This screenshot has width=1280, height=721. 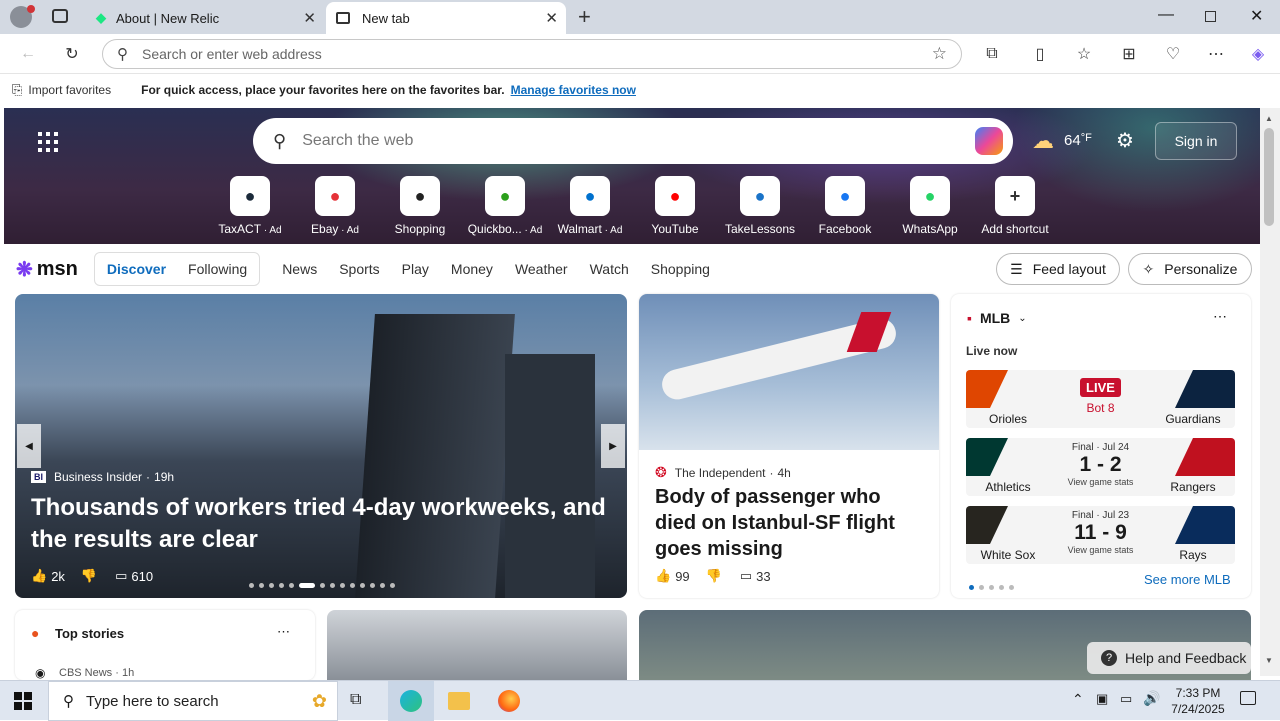 What do you see at coordinates (57, 269) in the screenshot?
I see `msn-logo: msn` at bounding box center [57, 269].